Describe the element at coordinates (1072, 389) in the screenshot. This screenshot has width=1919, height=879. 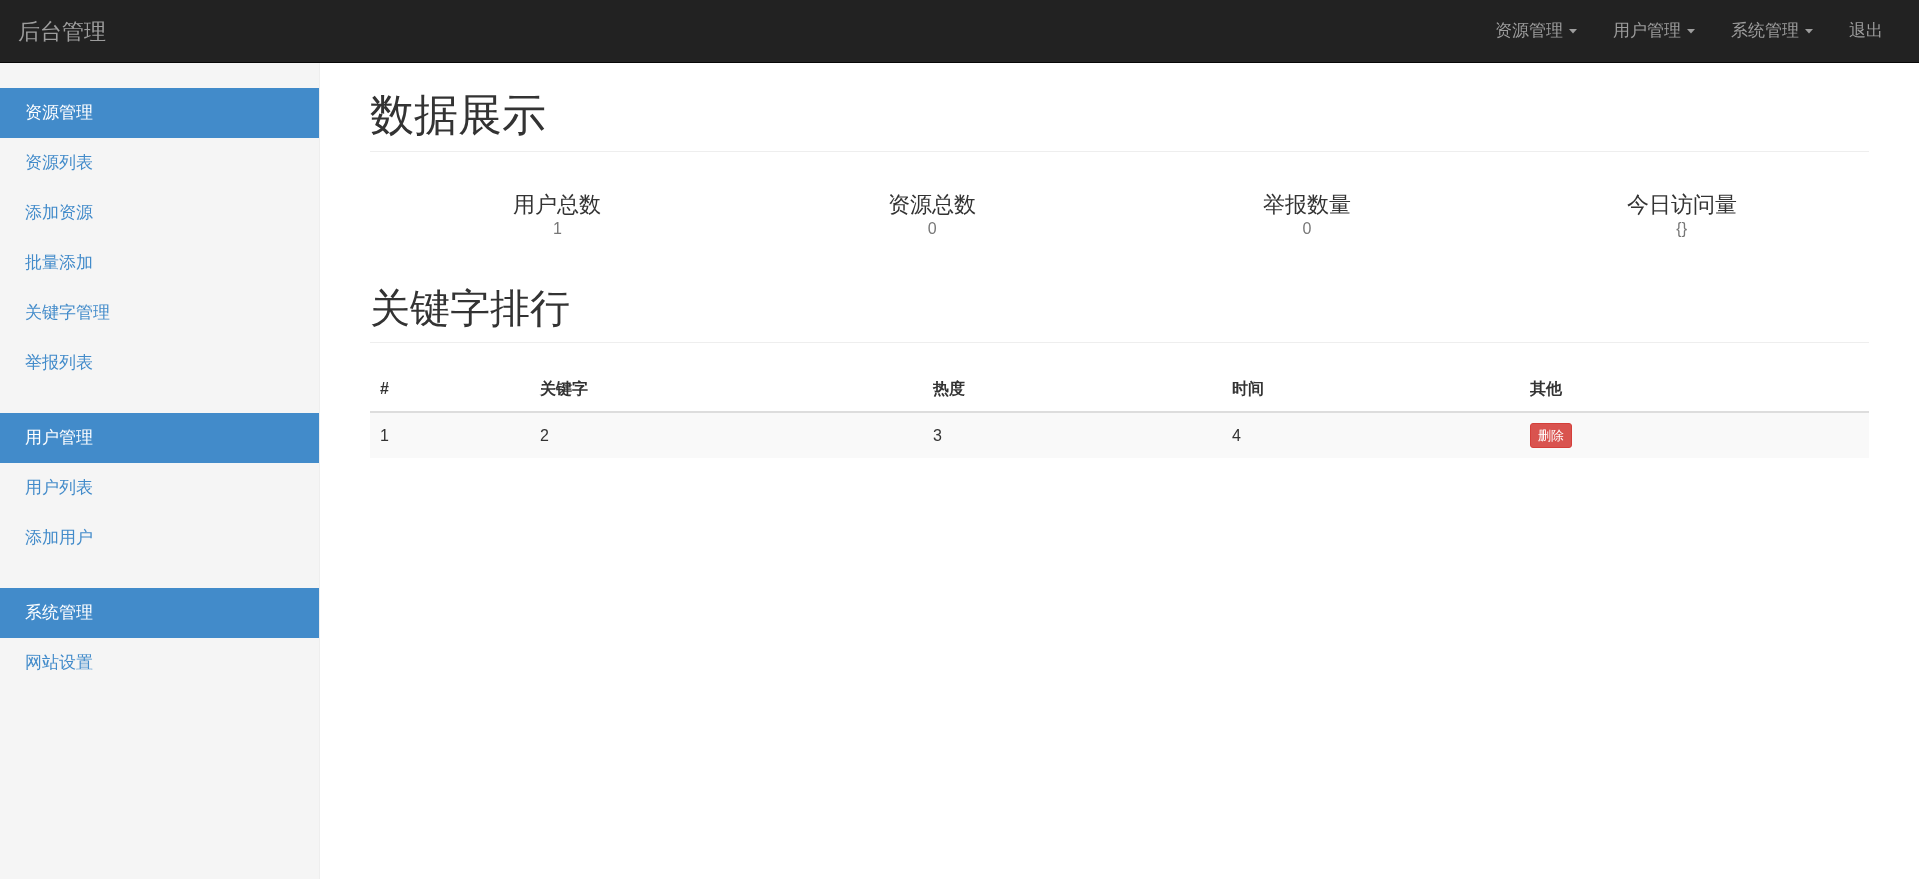
I see `column-header: 热度` at that location.